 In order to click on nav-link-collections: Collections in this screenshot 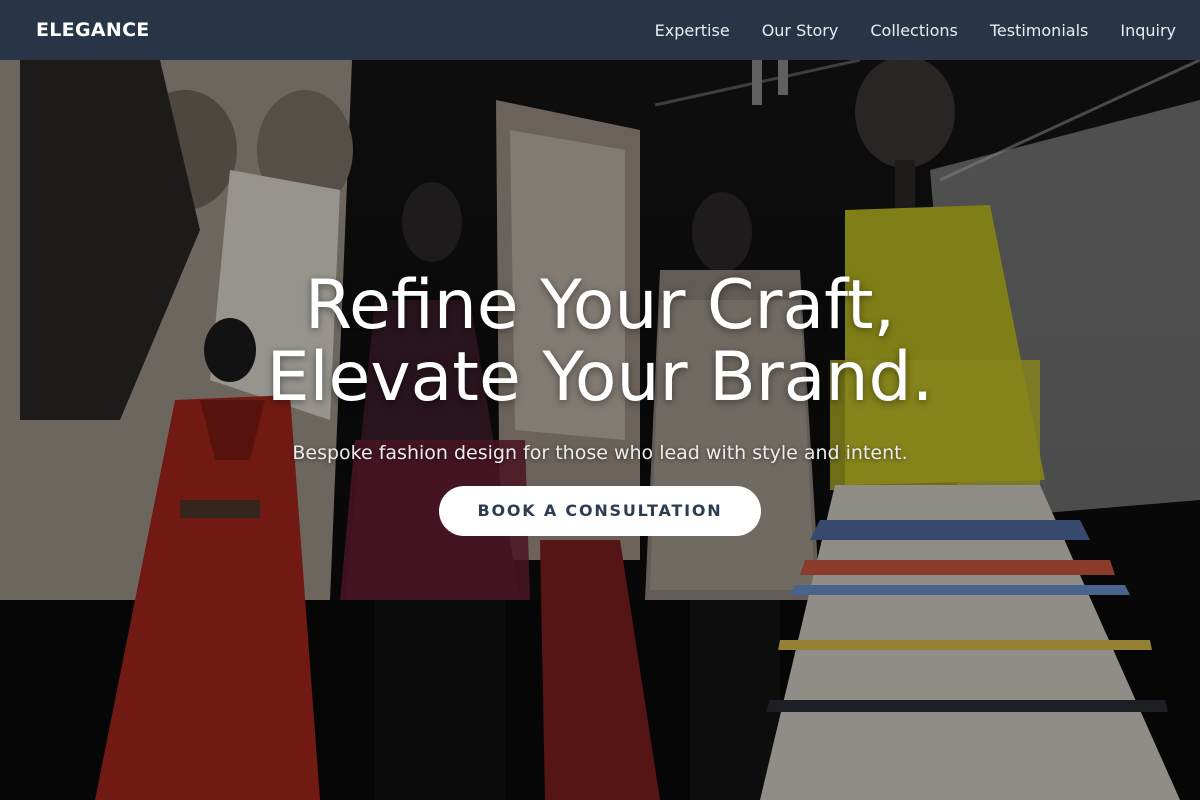, I will do `click(913, 30)`.